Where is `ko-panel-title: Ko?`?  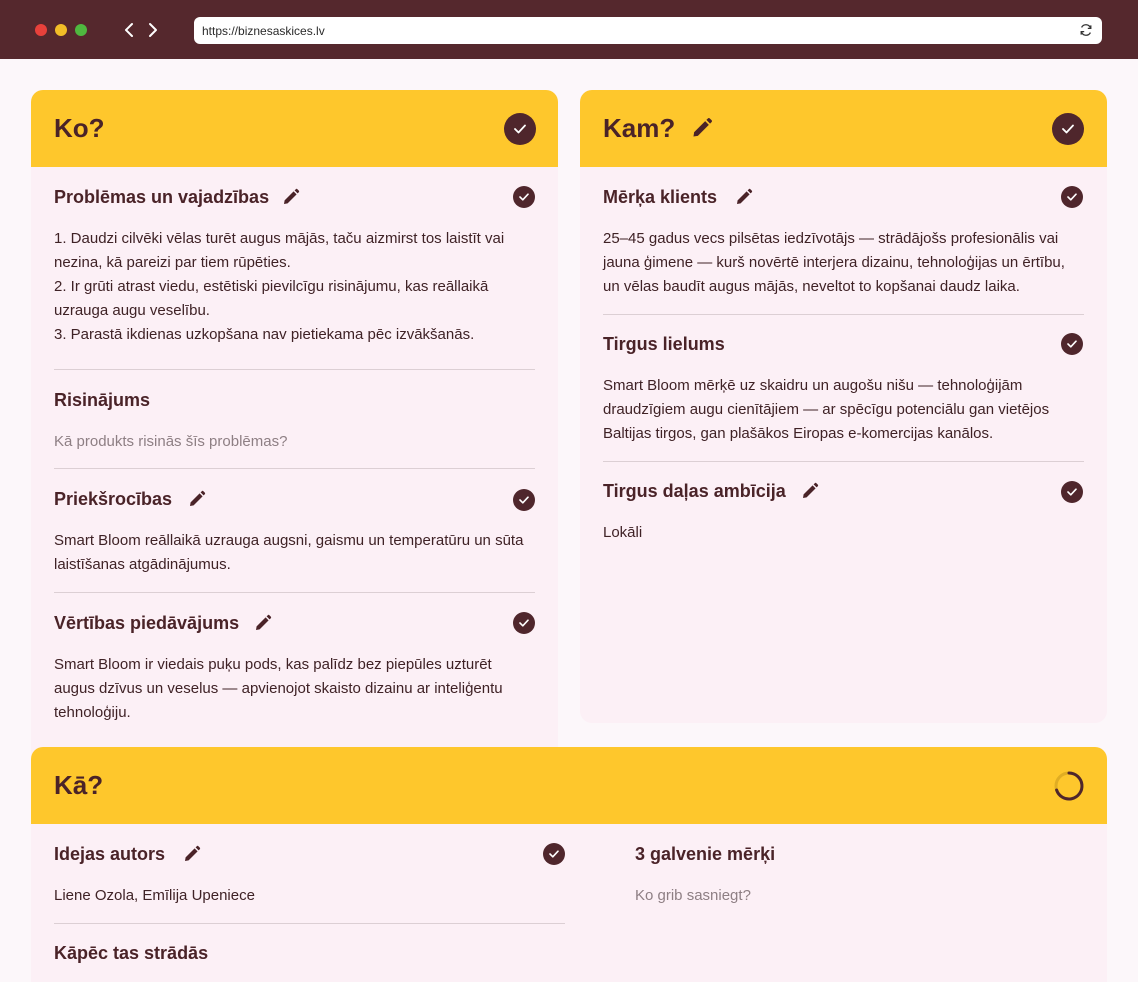
ko-panel-title: Ko? is located at coordinates (79, 128).